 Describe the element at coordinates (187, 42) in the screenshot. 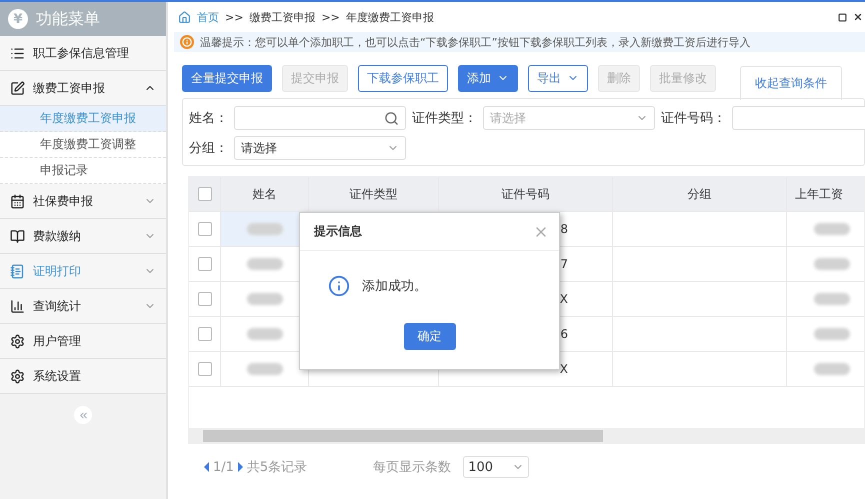

I see `warning-icon` at that location.